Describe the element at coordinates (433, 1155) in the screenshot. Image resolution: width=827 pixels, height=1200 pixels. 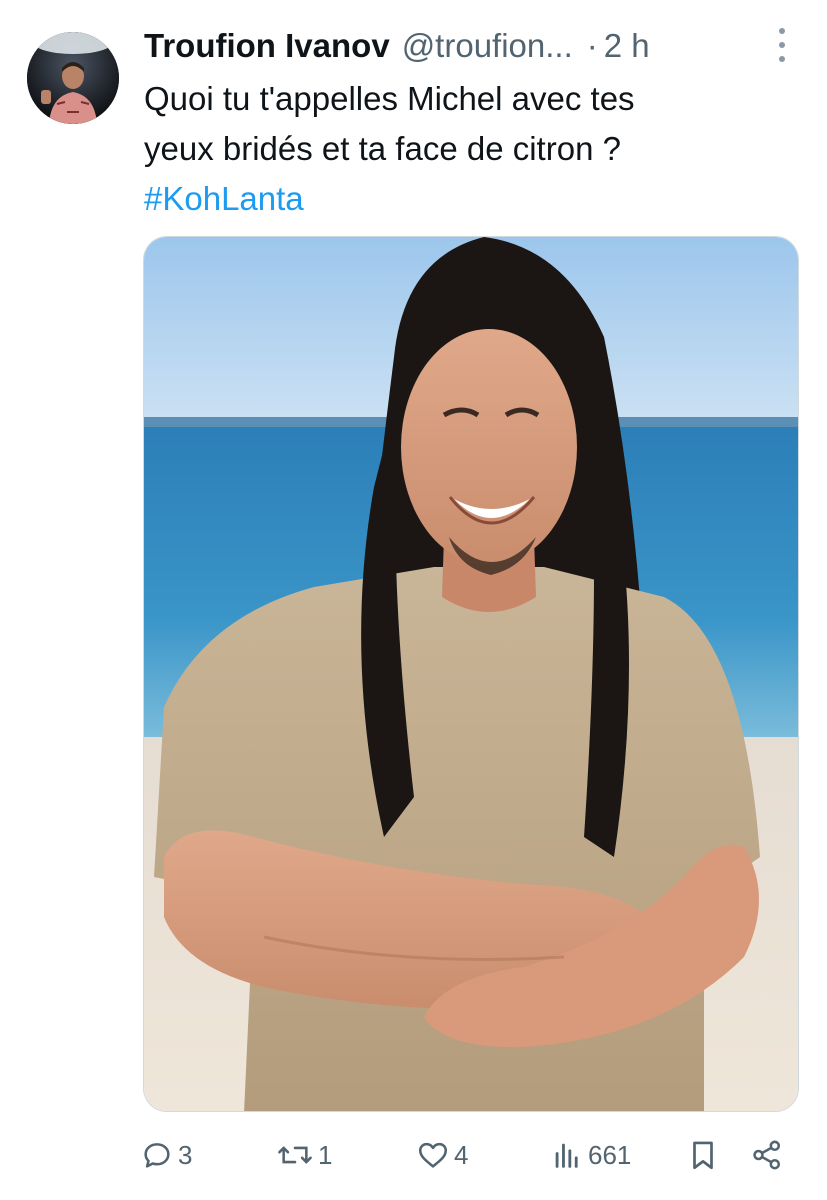
I see `heart-icon` at that location.